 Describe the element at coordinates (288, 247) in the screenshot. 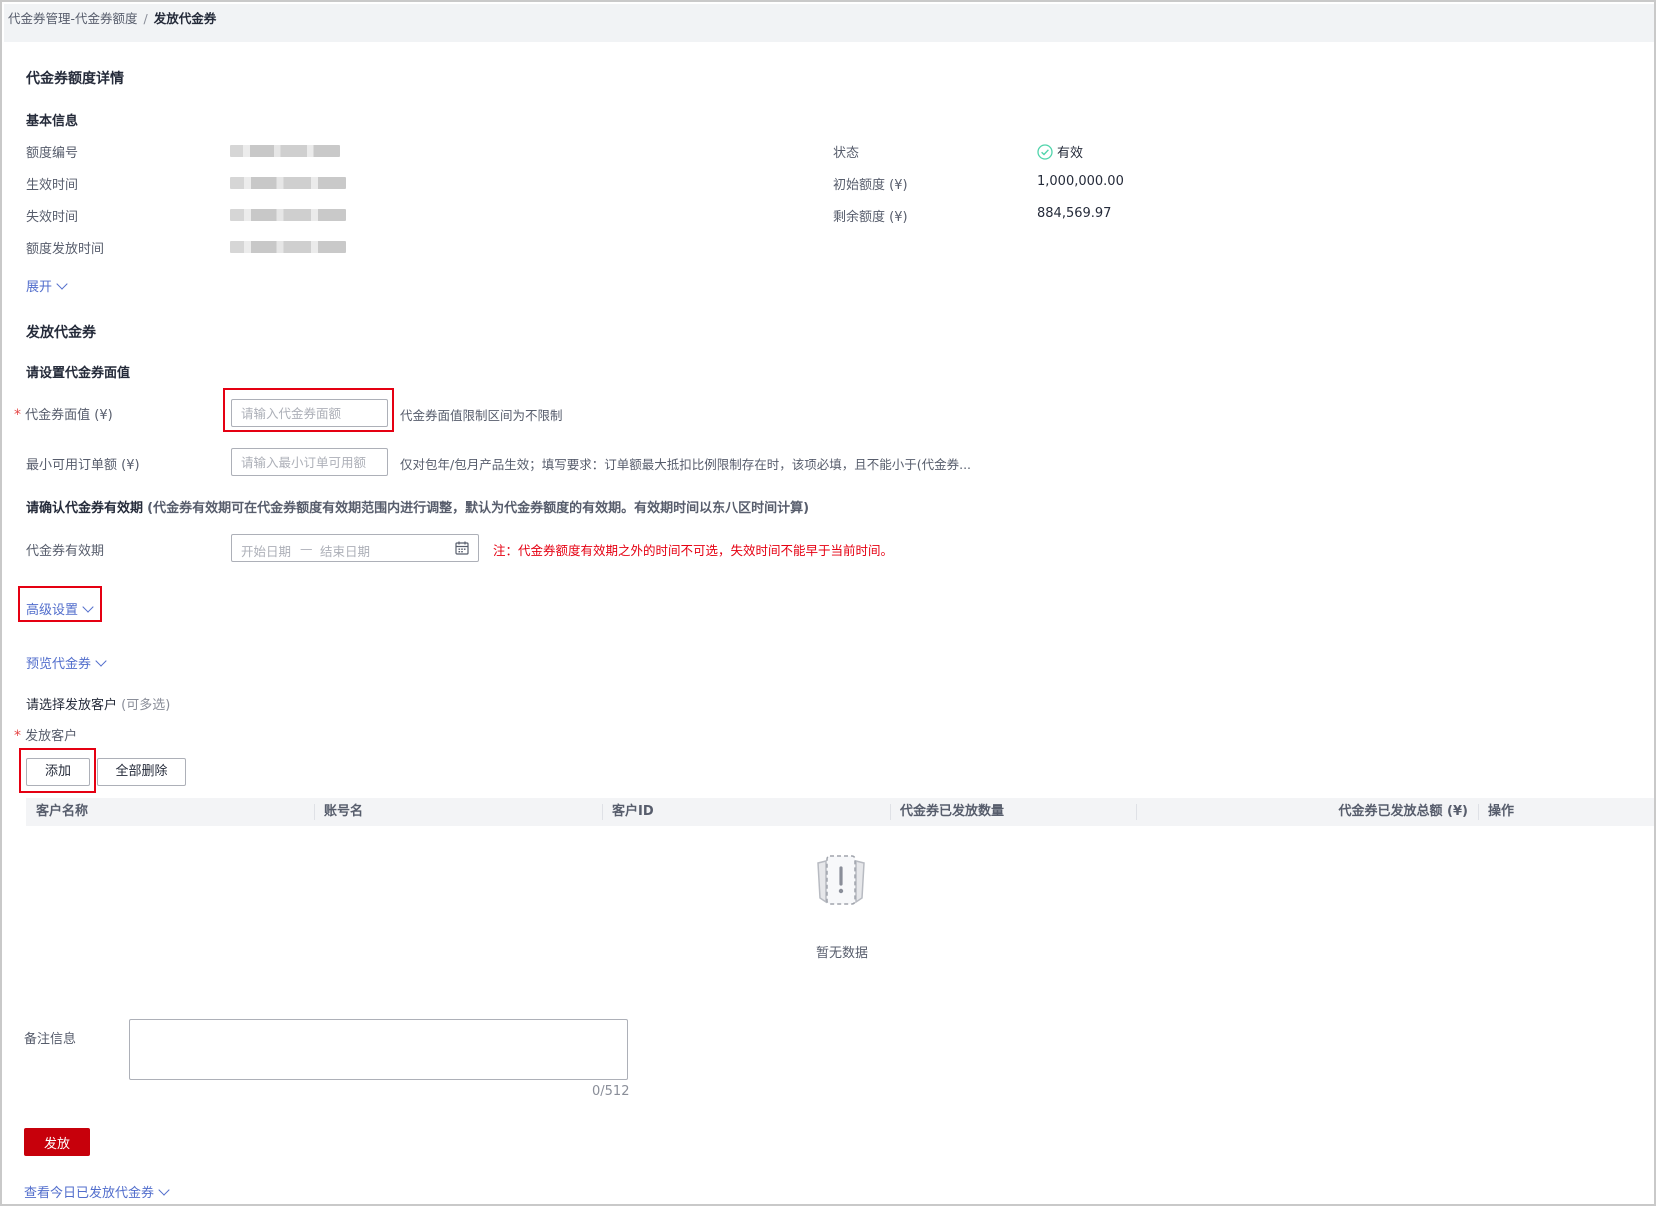

I see `issue-time-value-redacted` at that location.